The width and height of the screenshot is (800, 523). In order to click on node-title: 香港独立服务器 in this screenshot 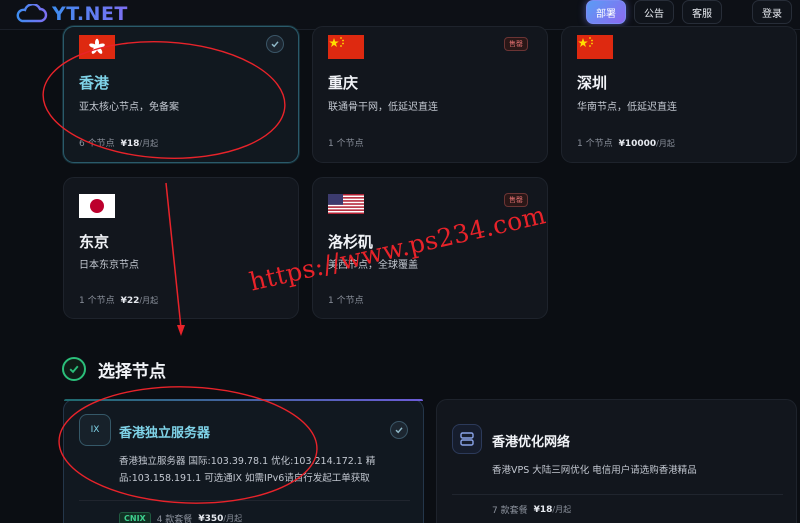, I will do `click(165, 433)`.